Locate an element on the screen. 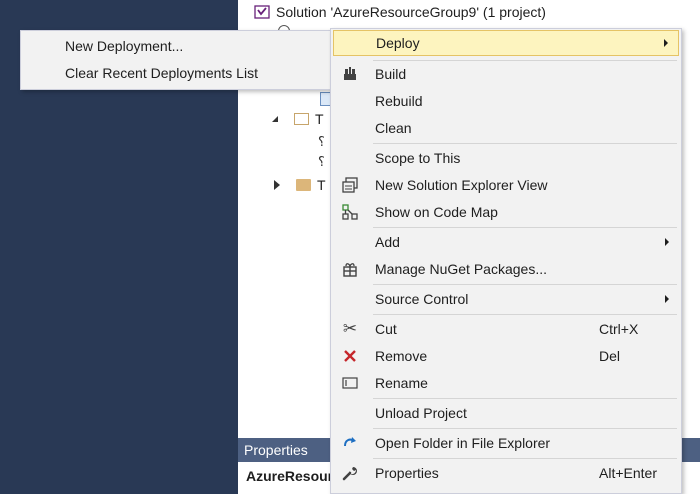 The image size is (700, 494). shortcut-properties: Alt+Enter is located at coordinates (628, 473).